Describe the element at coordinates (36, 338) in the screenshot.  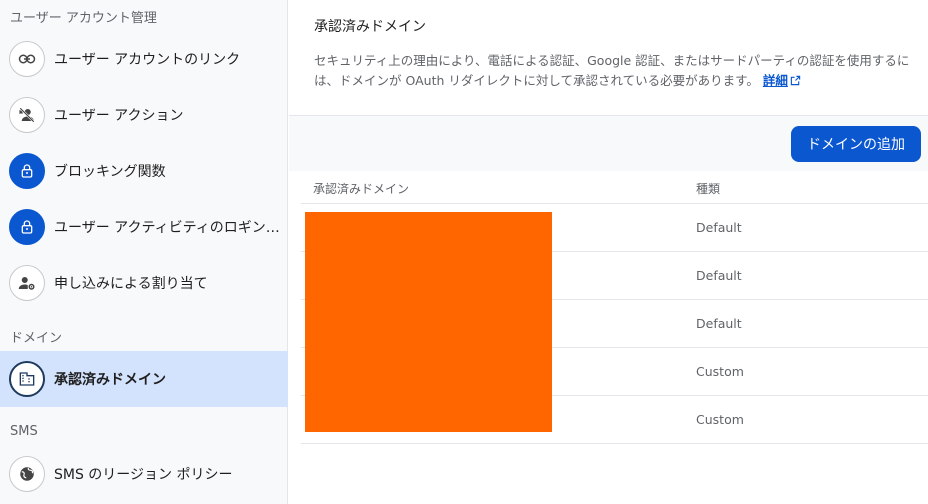
I see `section-header-domain: ドメイン` at that location.